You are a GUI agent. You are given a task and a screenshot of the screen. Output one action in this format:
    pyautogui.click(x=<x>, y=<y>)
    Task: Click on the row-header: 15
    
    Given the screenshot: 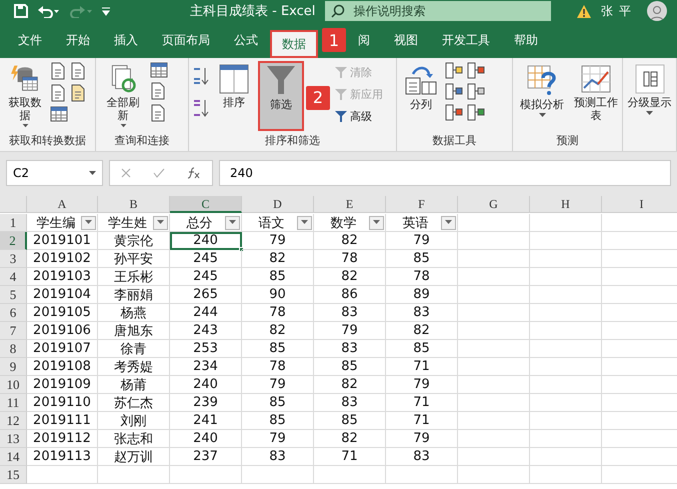 What is the action you would take?
    pyautogui.click(x=13, y=475)
    